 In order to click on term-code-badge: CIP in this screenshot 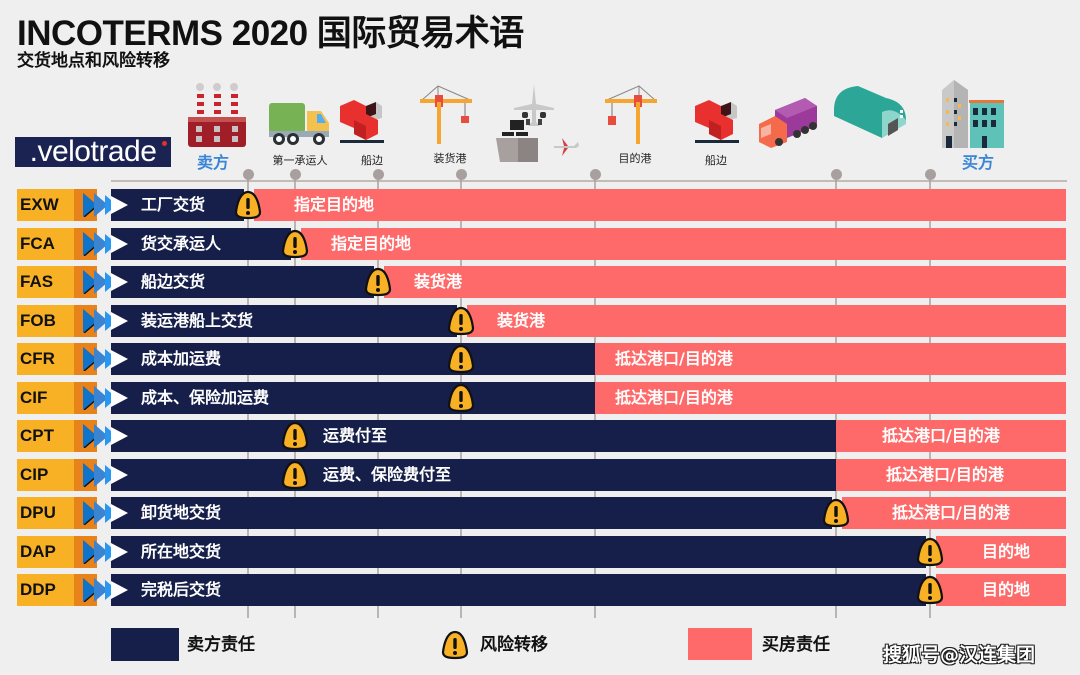, I will do `click(67, 475)`.